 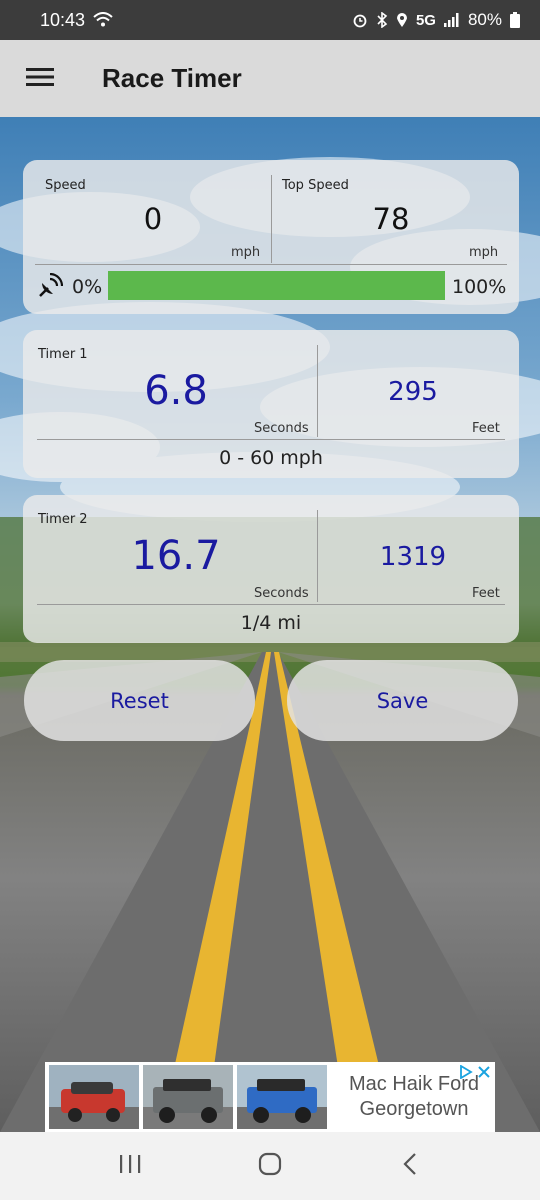 What do you see at coordinates (103, 20) in the screenshot?
I see `wifi-icon` at bounding box center [103, 20].